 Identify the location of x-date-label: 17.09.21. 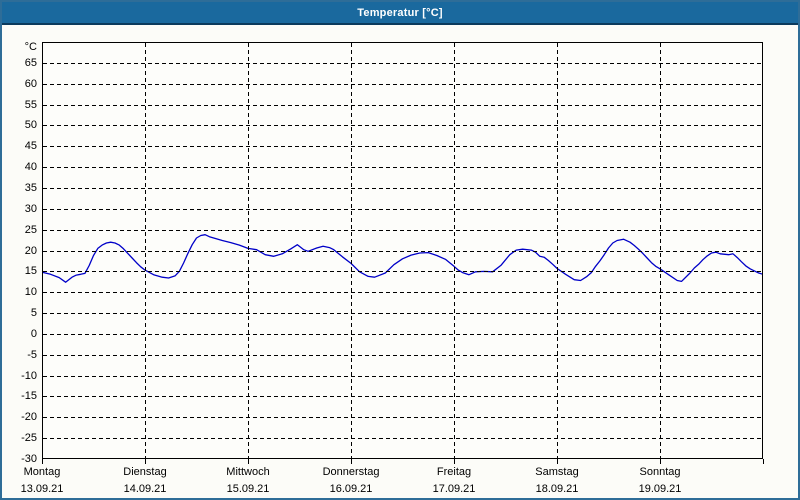
(454, 489).